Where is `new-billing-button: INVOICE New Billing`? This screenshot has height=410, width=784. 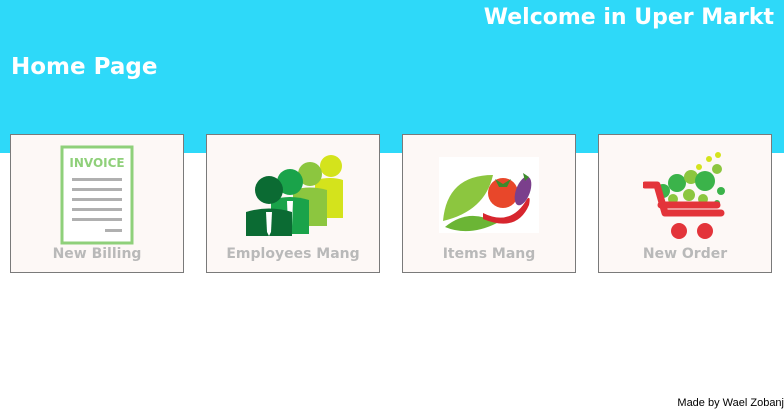
new-billing-button: INVOICE New Billing is located at coordinates (97, 203).